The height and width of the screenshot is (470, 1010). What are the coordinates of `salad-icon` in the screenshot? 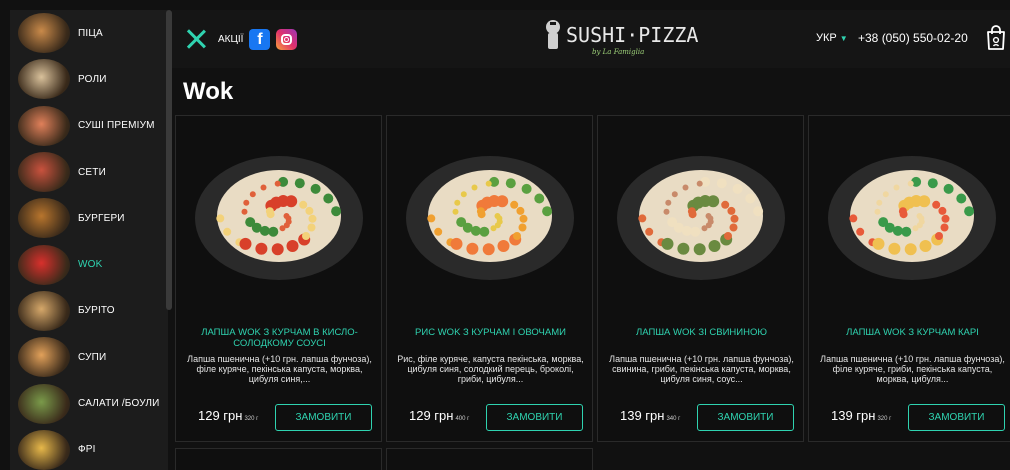 It's located at (44, 403).